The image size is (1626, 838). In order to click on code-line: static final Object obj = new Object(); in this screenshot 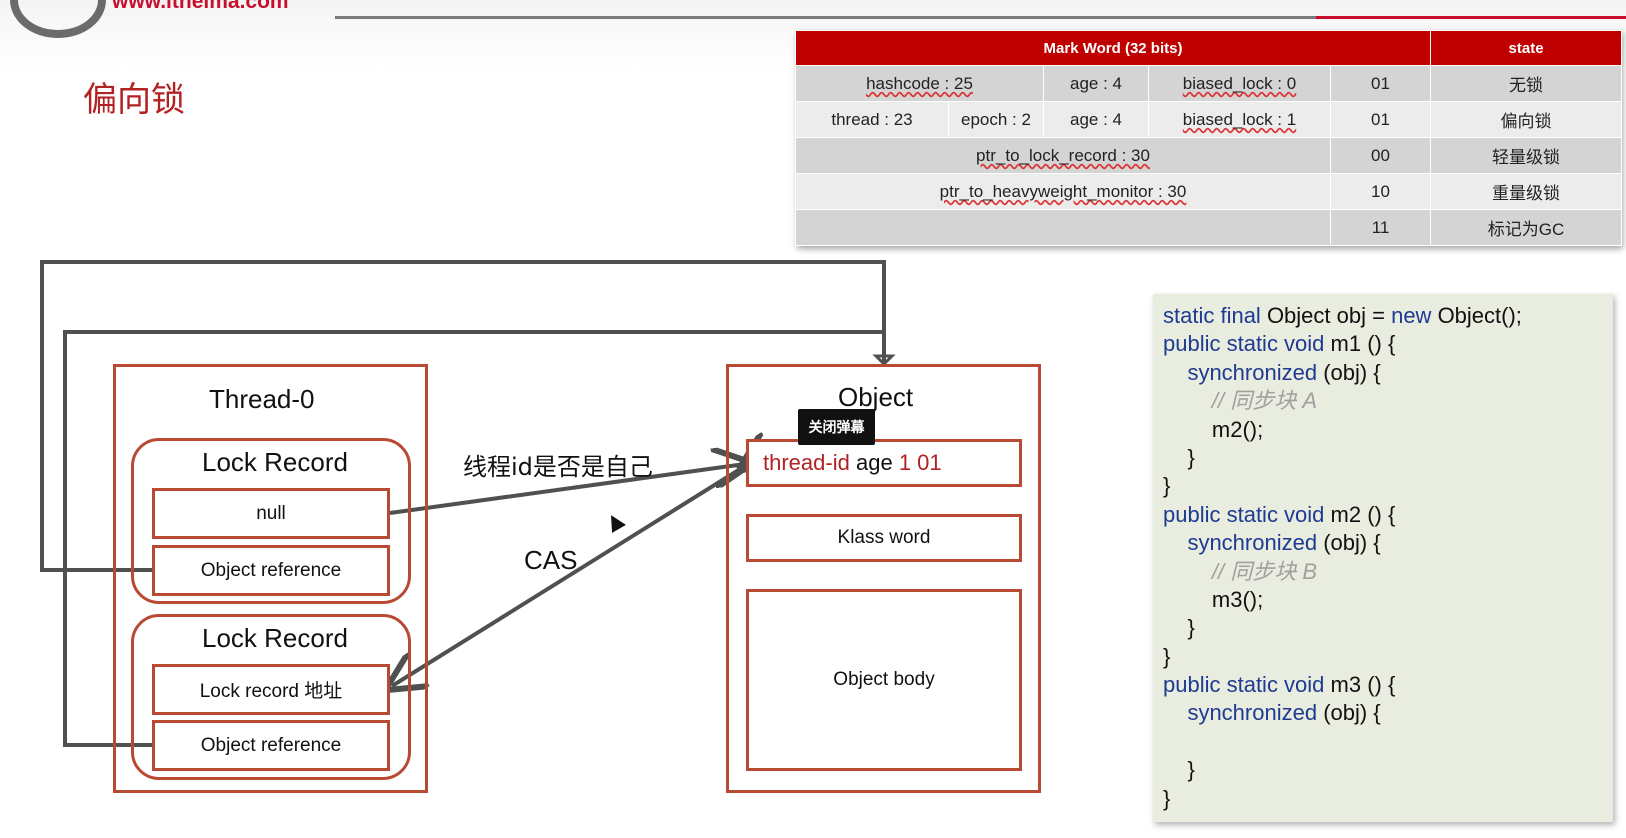, I will do `click(1388, 316)`.